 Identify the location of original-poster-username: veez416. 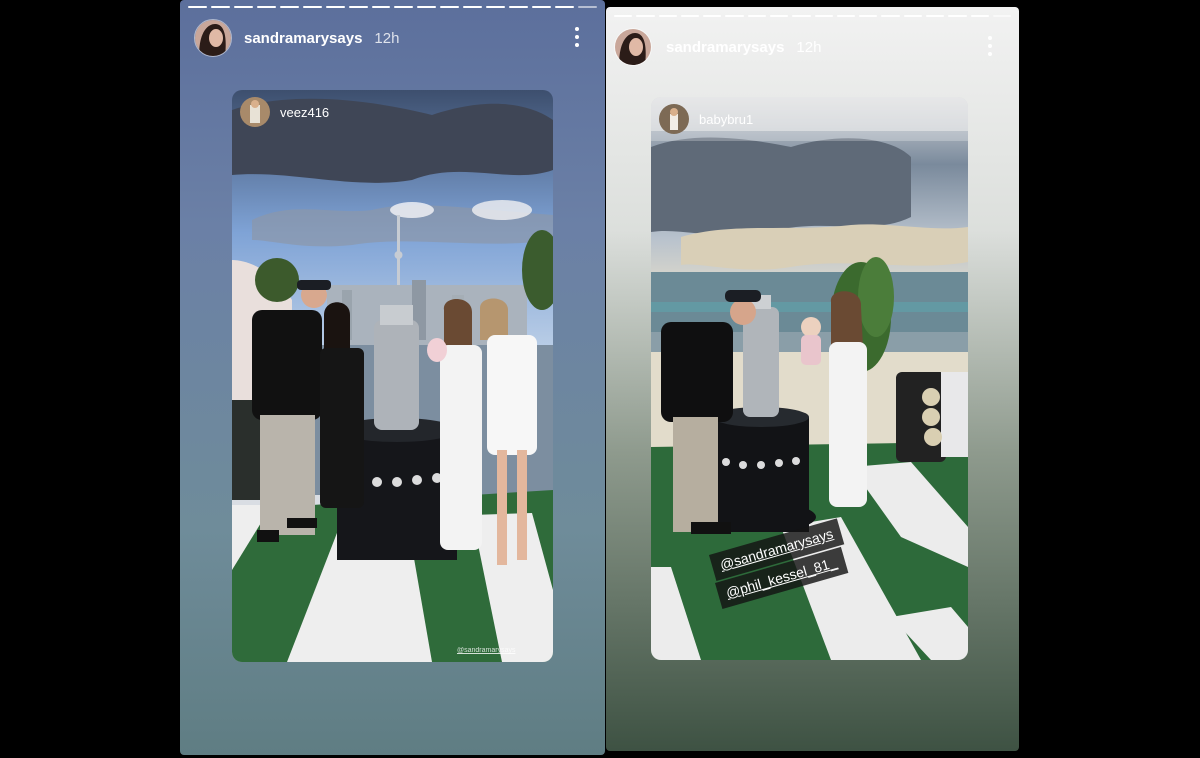
(304, 112).